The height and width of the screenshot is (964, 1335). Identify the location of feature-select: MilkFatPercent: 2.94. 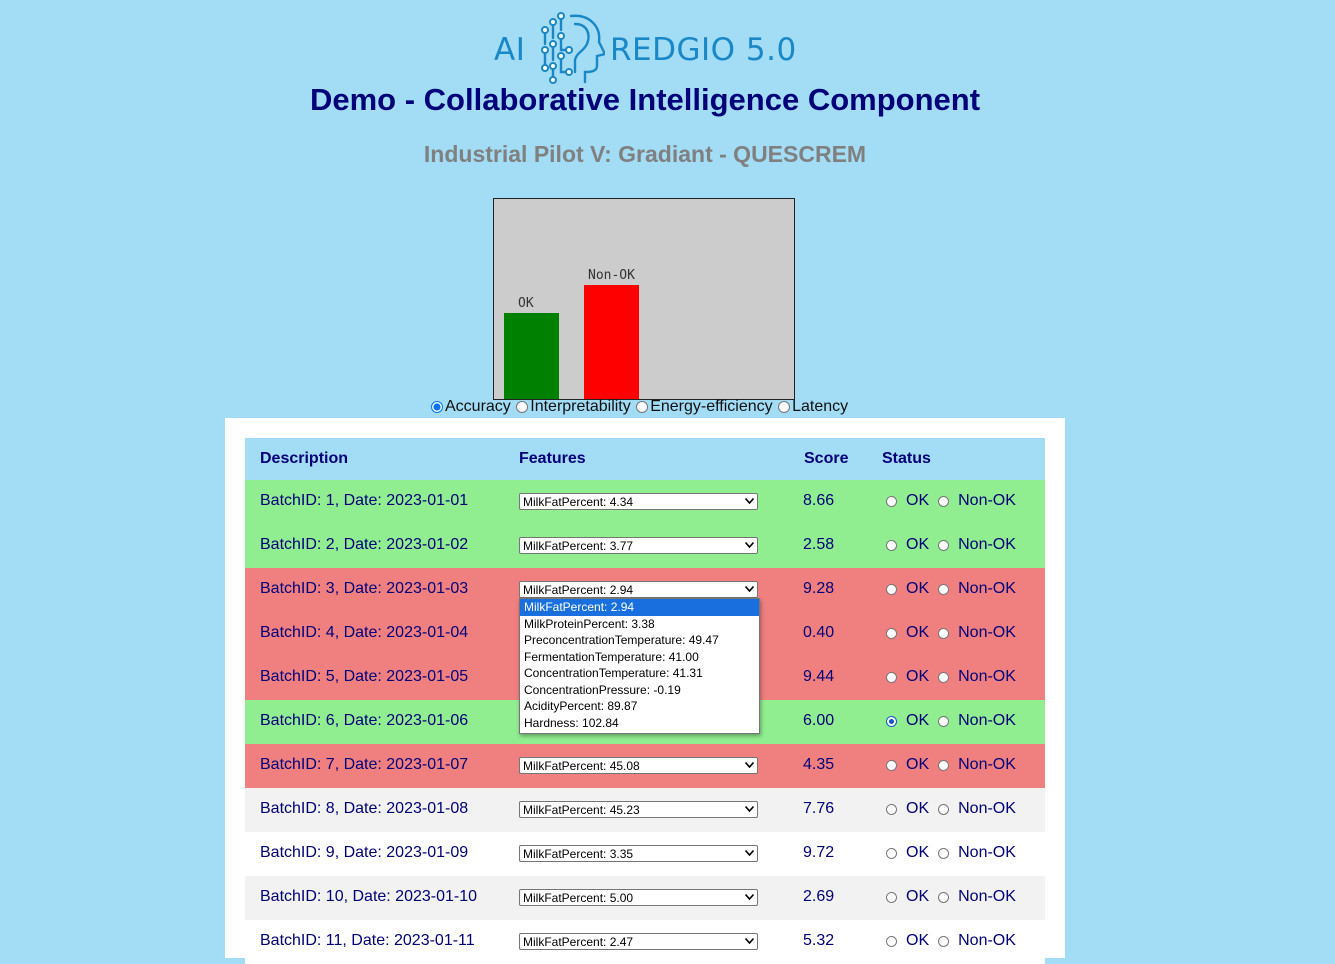
(638, 589).